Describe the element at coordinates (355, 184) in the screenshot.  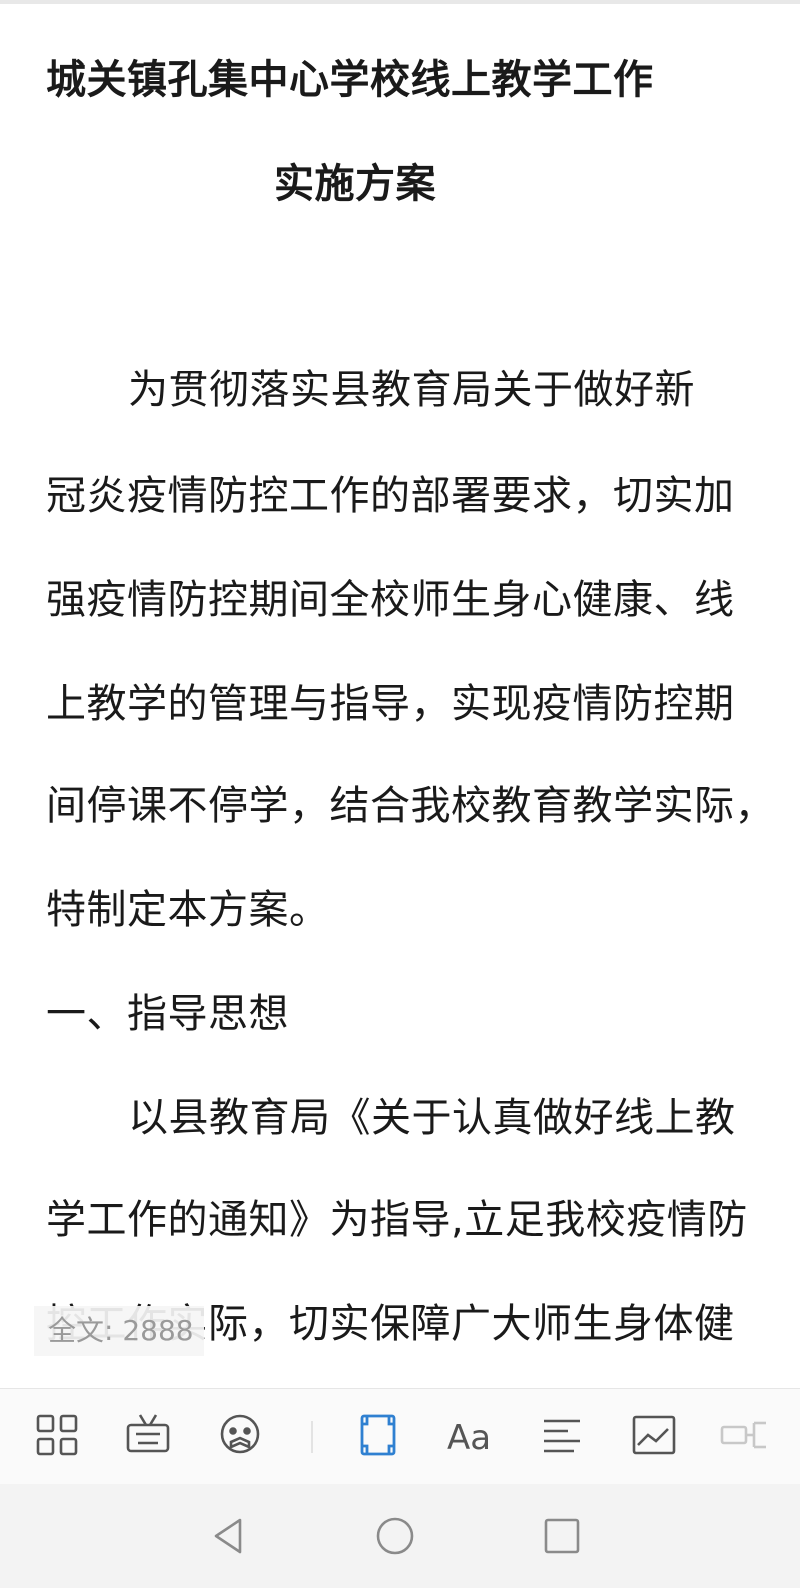
I see `document-subtitle: 实施方案` at that location.